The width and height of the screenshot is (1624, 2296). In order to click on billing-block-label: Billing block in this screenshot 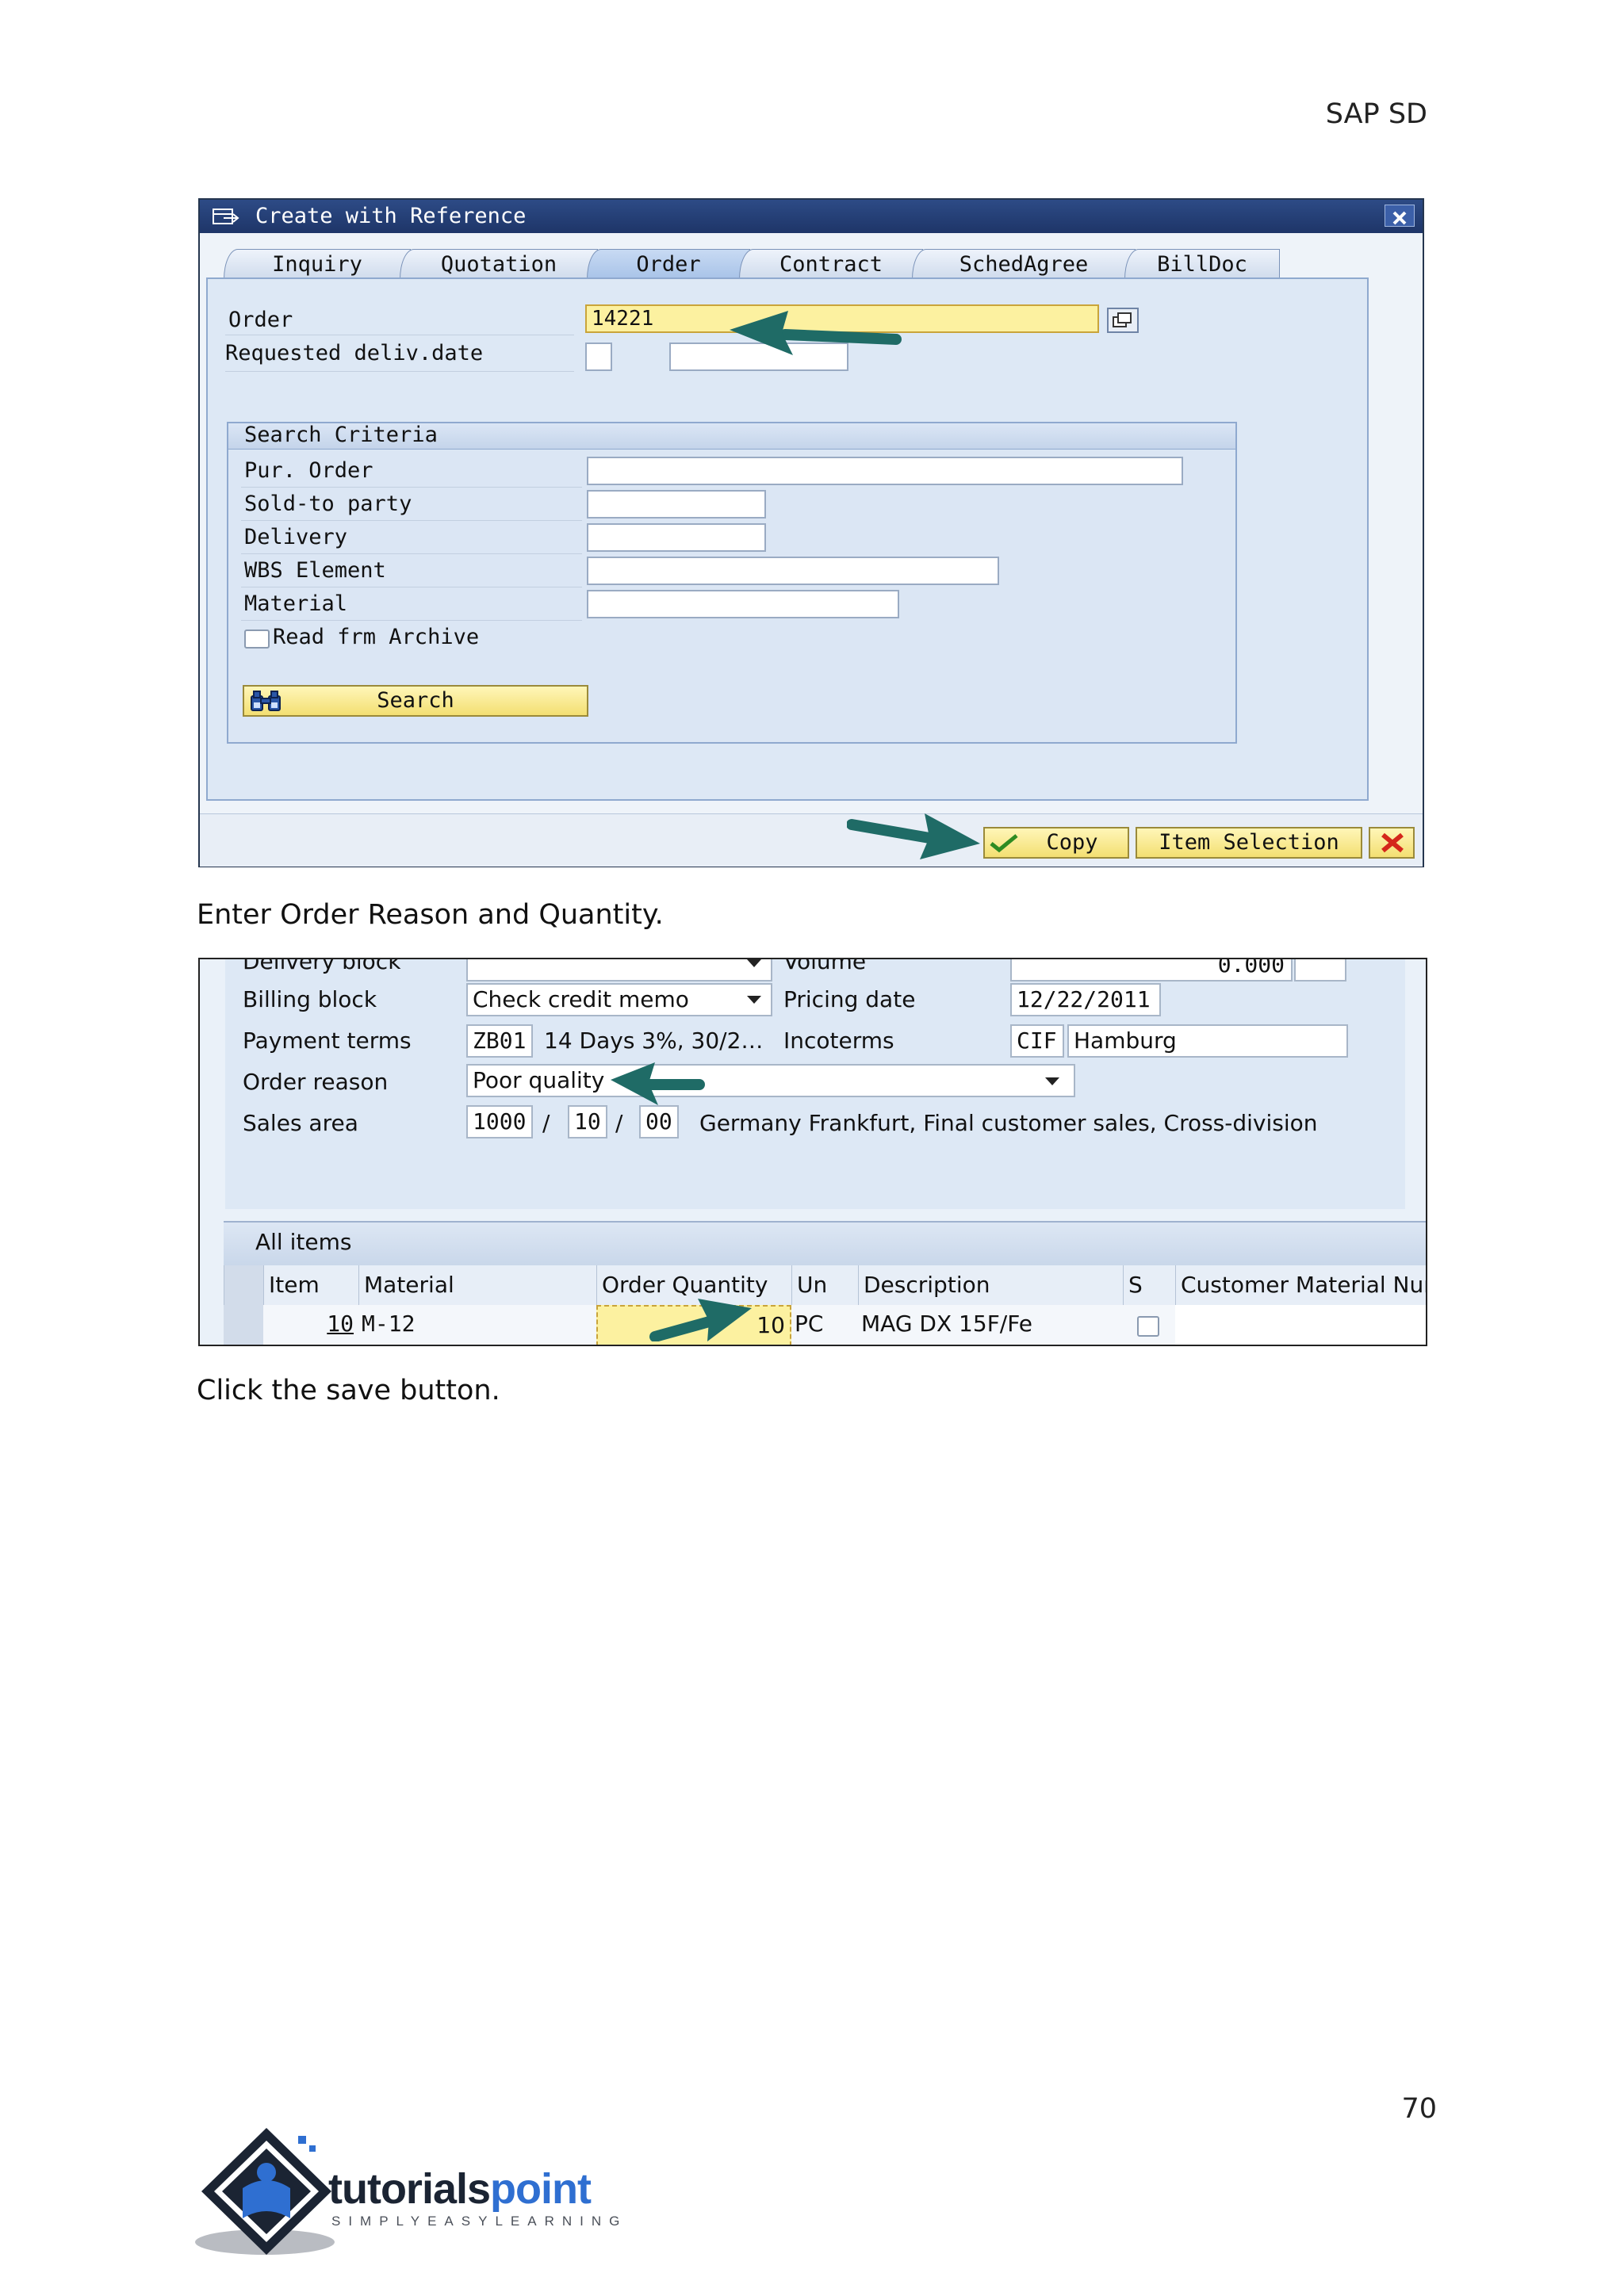, I will do `click(310, 999)`.